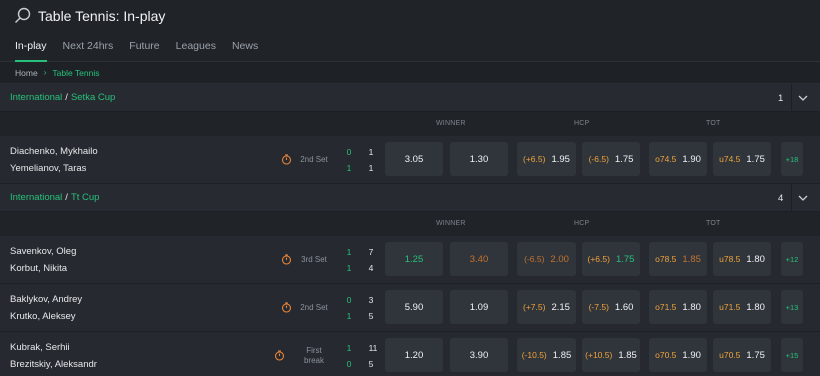 The width and height of the screenshot is (820, 376). I want to click on handicap-line: (-10.5), so click(534, 355).